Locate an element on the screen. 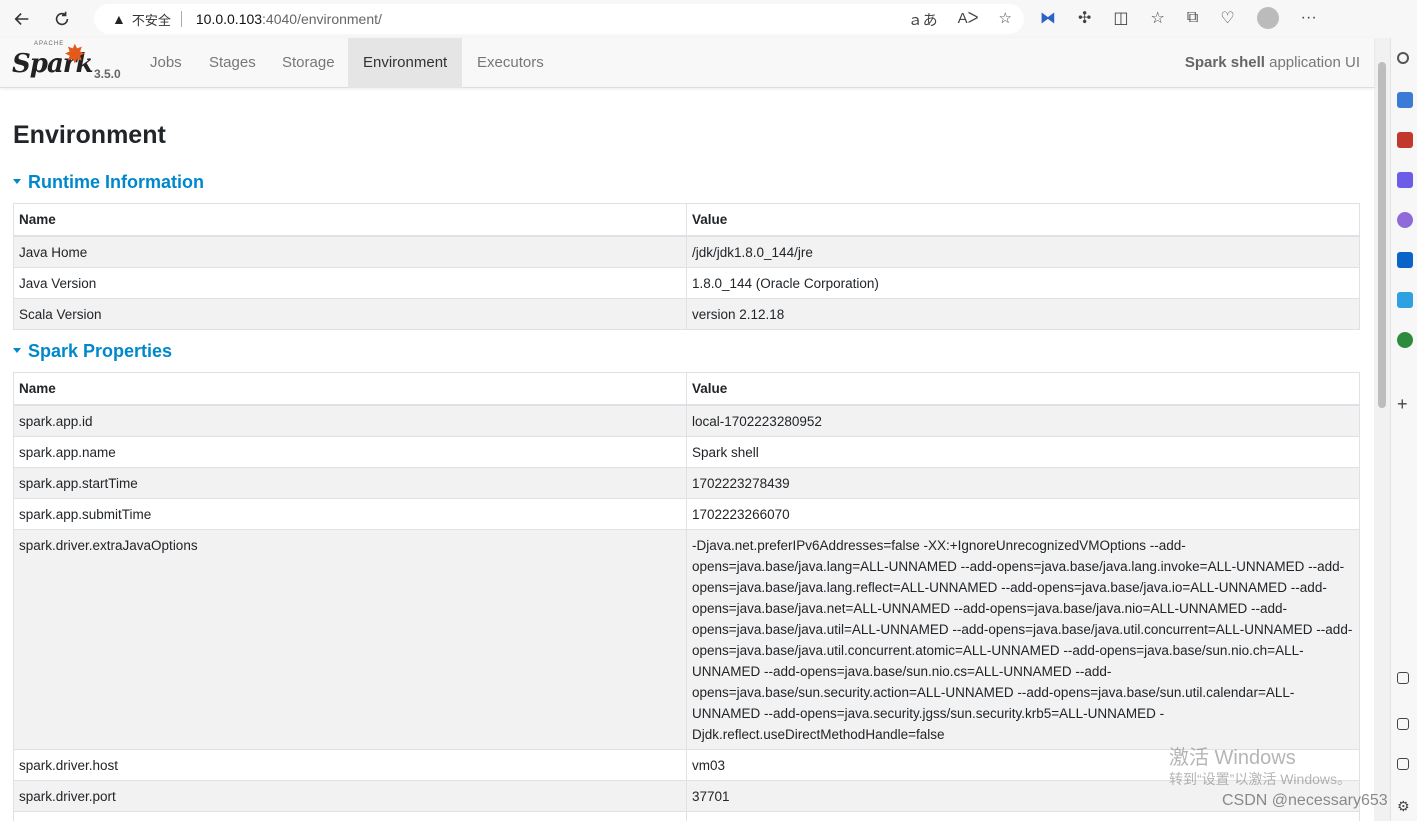  table-row: spark.driver.port 37701 is located at coordinates (686, 796).